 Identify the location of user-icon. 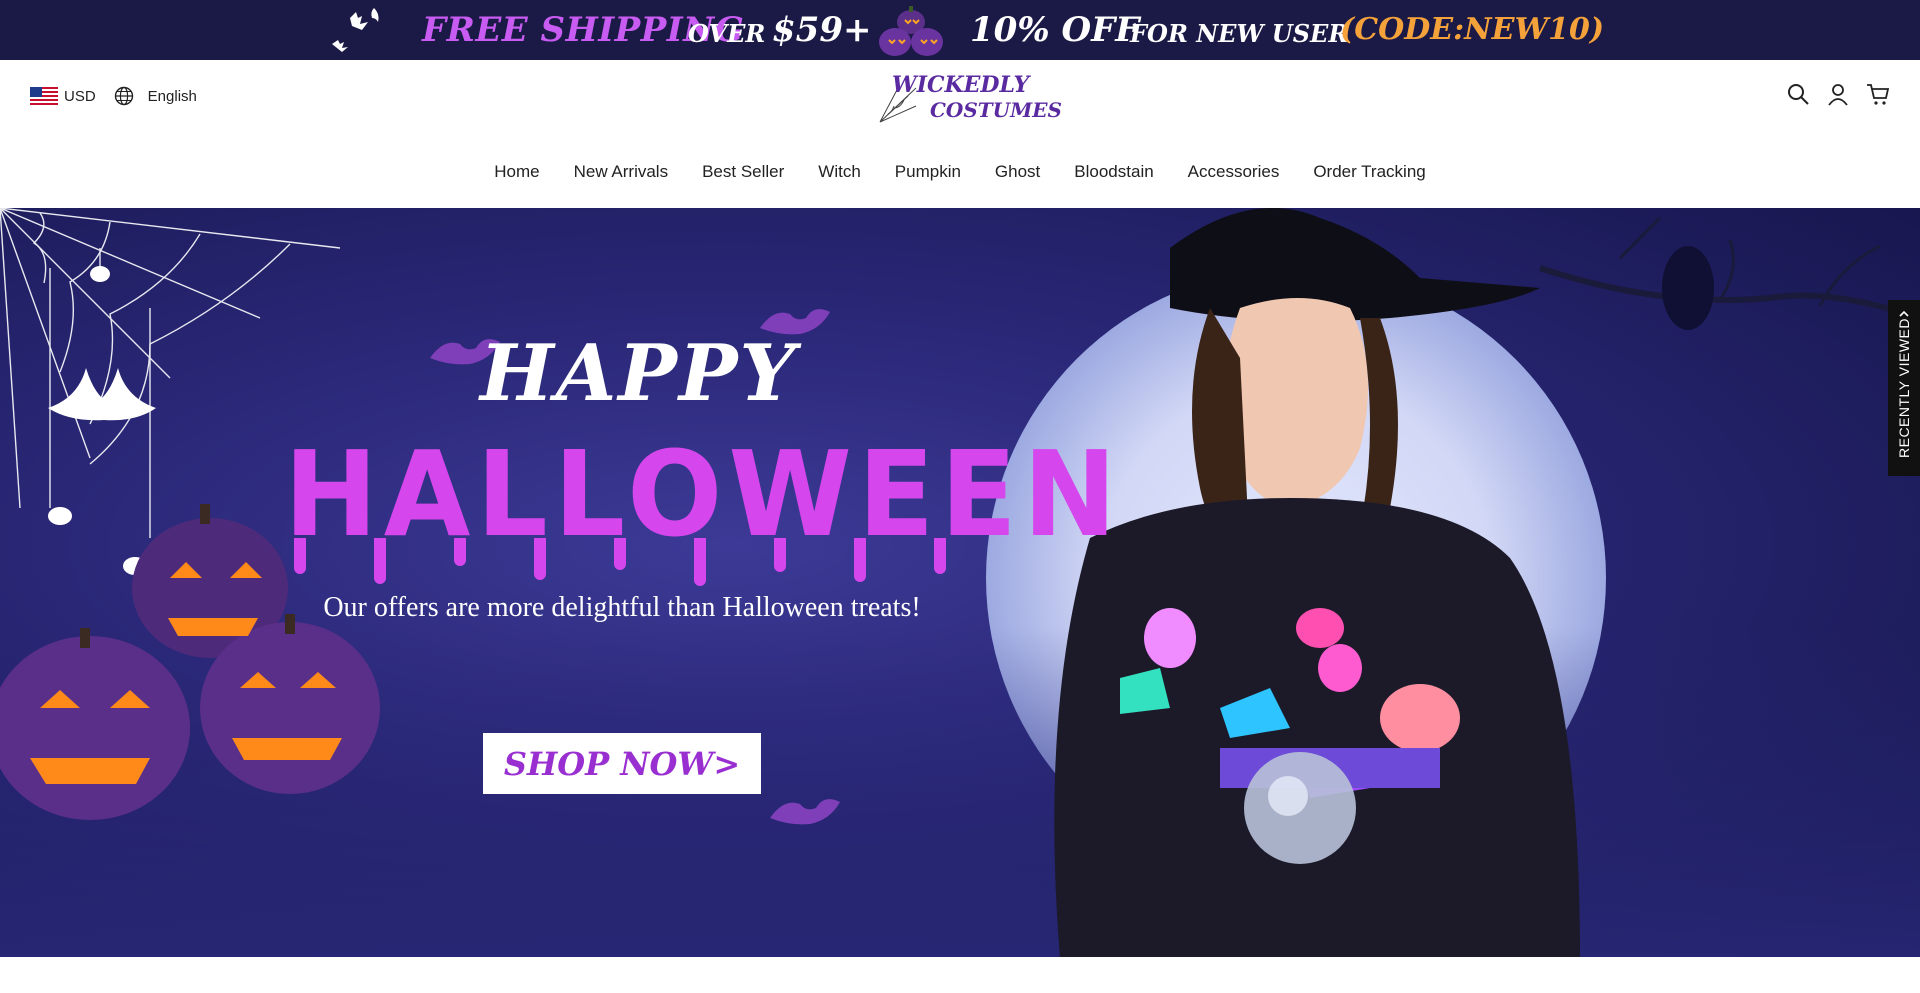
(1838, 94).